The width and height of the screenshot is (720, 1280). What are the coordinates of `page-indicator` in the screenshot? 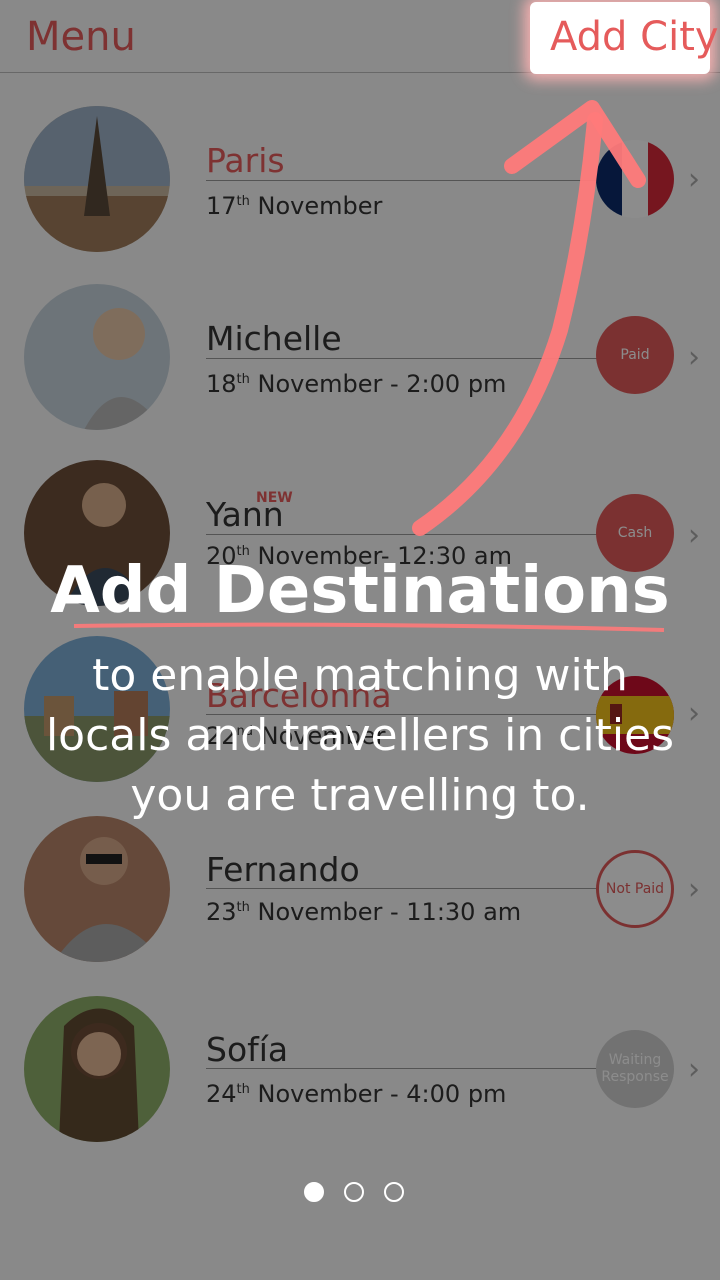 It's located at (354, 1192).